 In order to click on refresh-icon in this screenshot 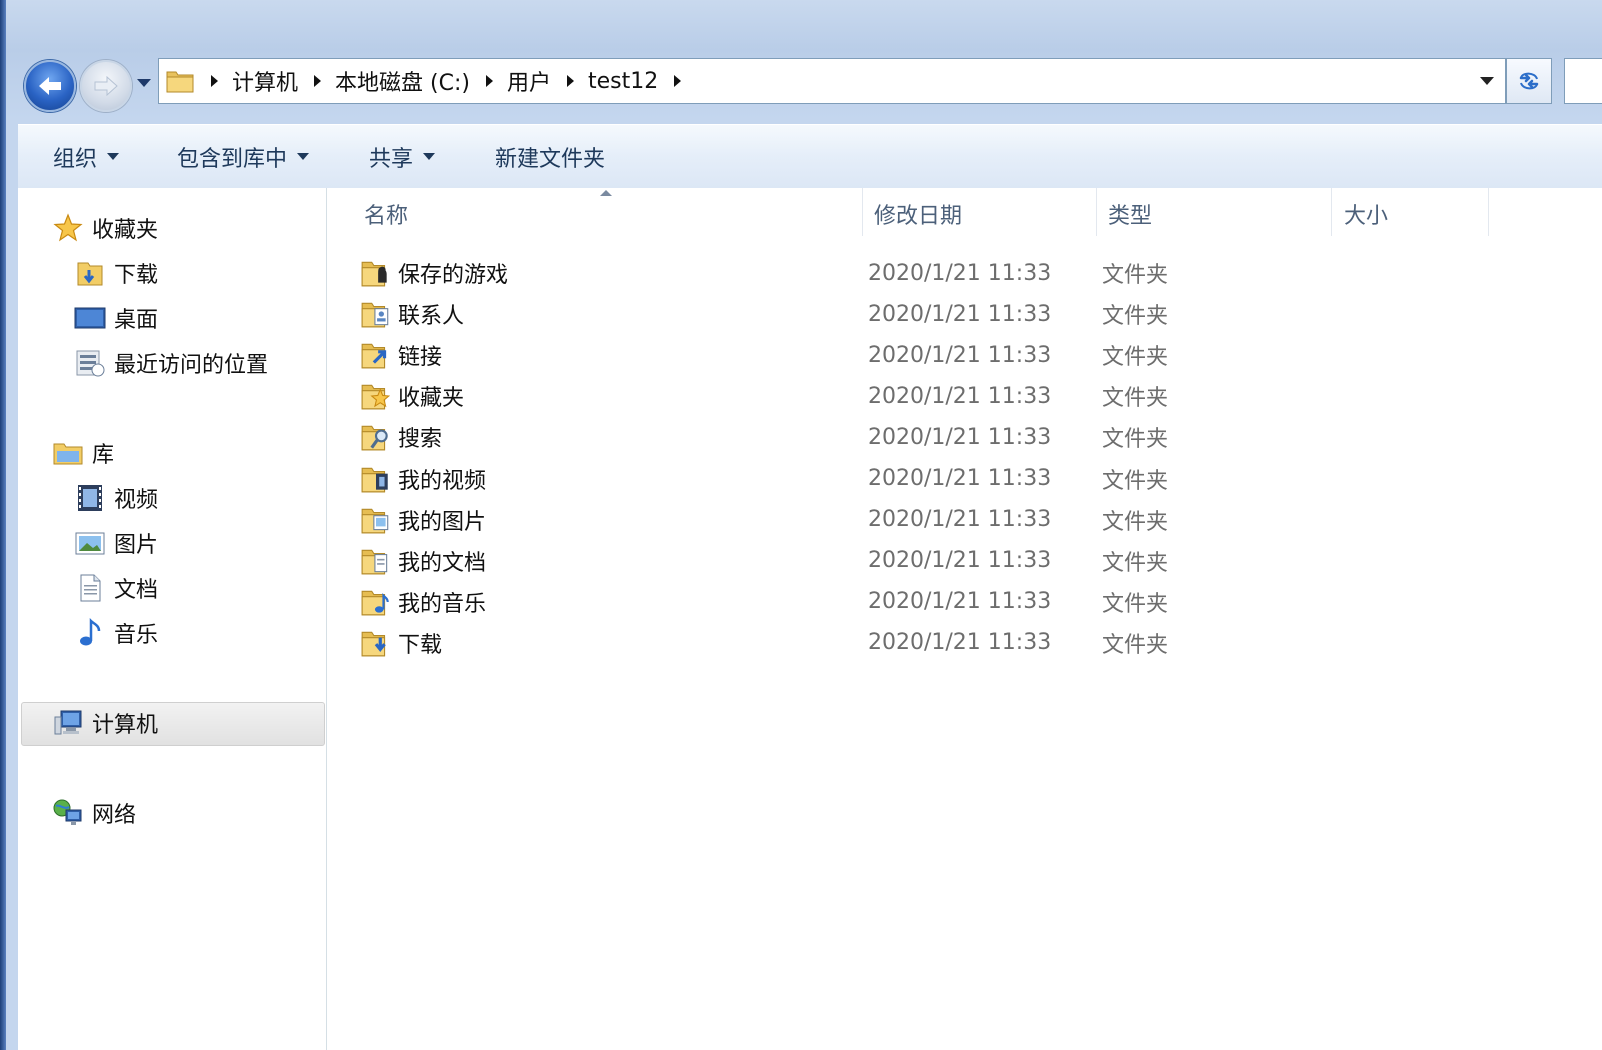, I will do `click(1529, 81)`.